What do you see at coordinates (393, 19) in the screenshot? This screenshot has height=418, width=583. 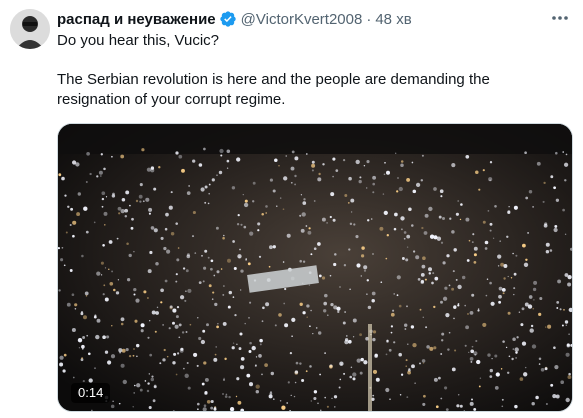 I see `post-timestamp: 48 хв` at bounding box center [393, 19].